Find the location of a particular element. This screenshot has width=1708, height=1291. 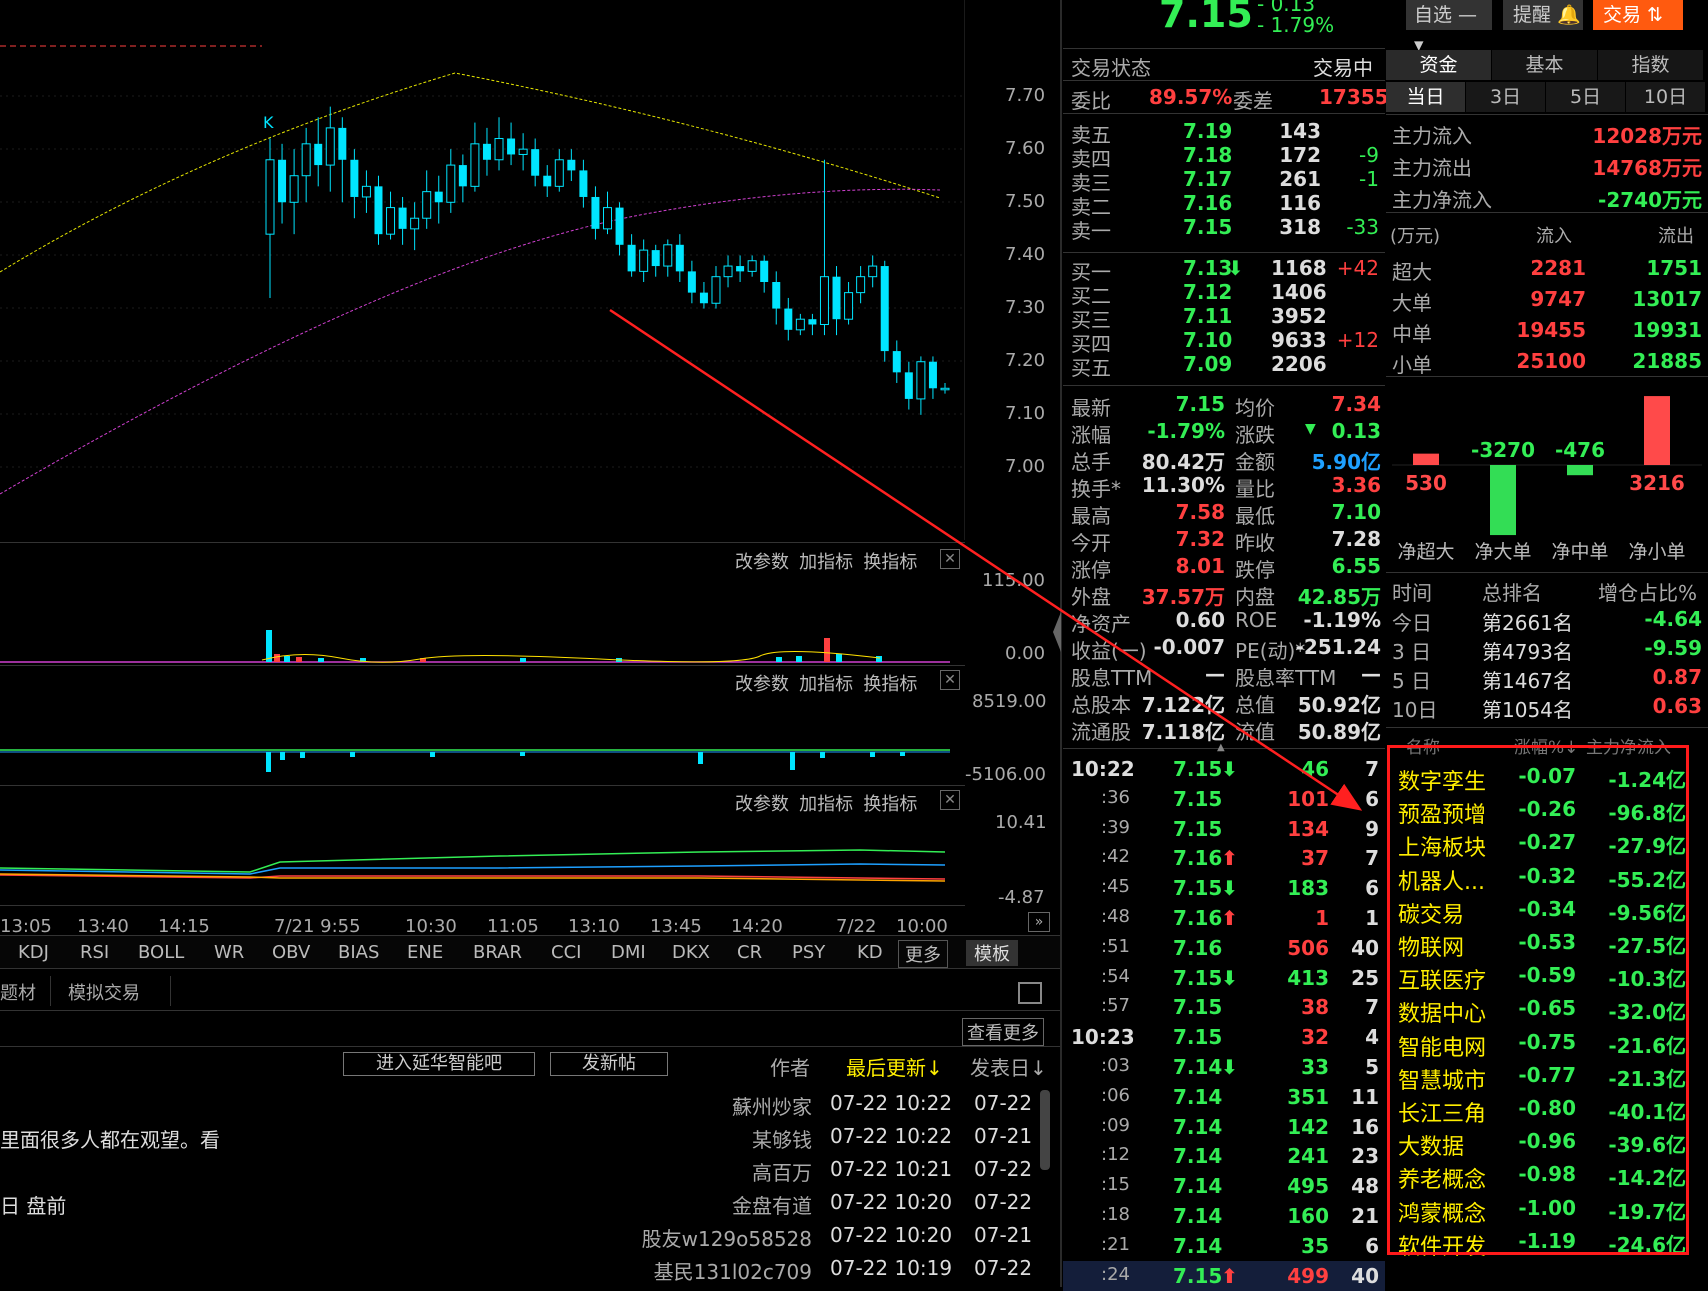

tick-count: 6 is located at coordinates (1372, 798).